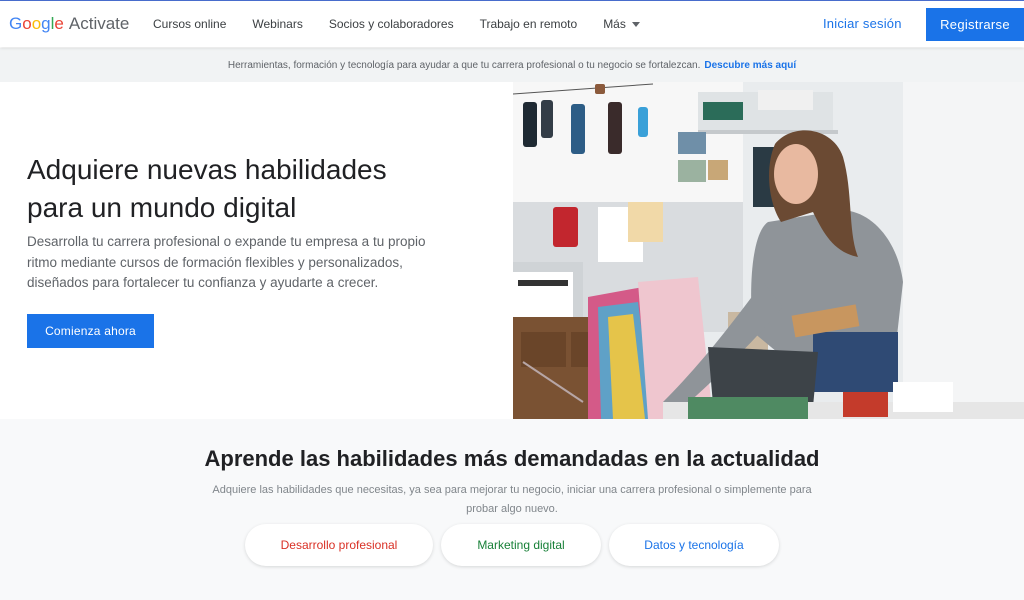 The width and height of the screenshot is (1024, 600). I want to click on nav-item-cursos-online: Cursos online, so click(189, 24).